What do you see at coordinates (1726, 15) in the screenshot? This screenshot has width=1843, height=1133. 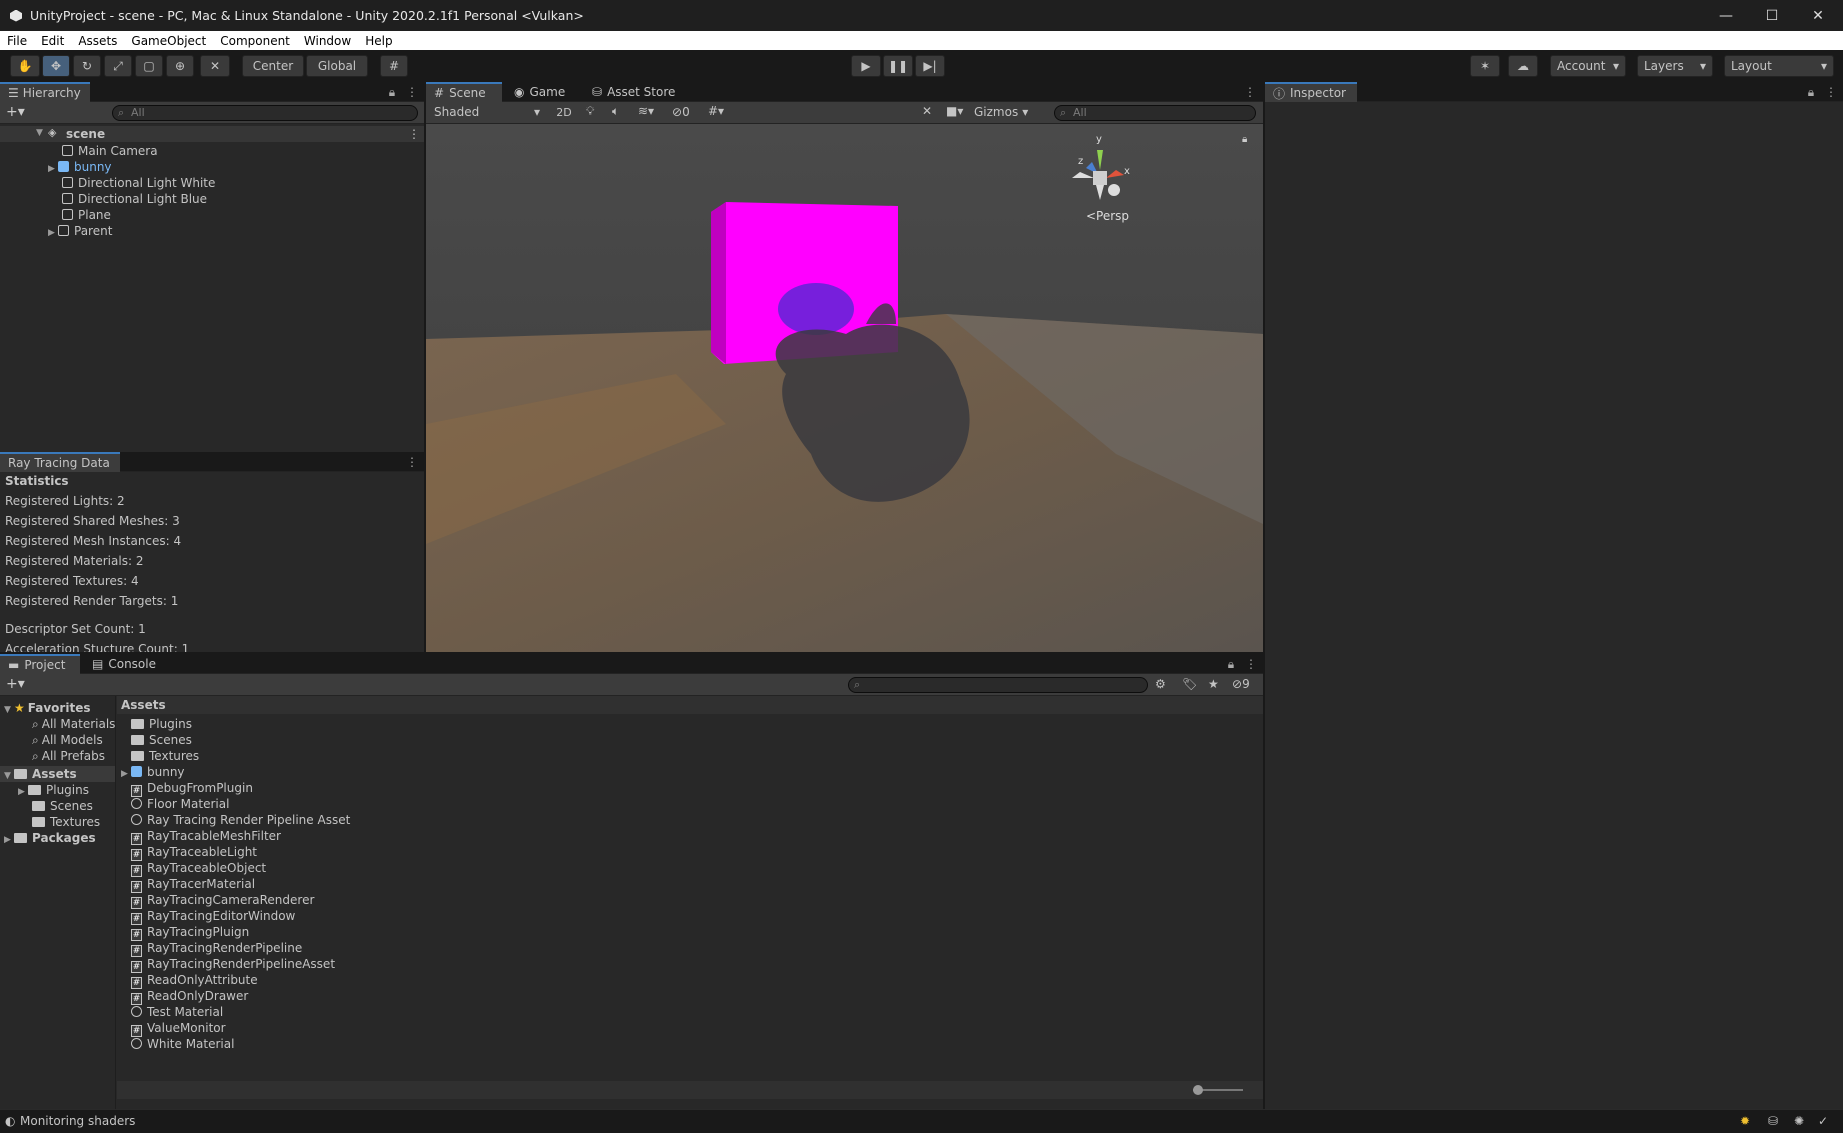 I see `minimize-button: —` at bounding box center [1726, 15].